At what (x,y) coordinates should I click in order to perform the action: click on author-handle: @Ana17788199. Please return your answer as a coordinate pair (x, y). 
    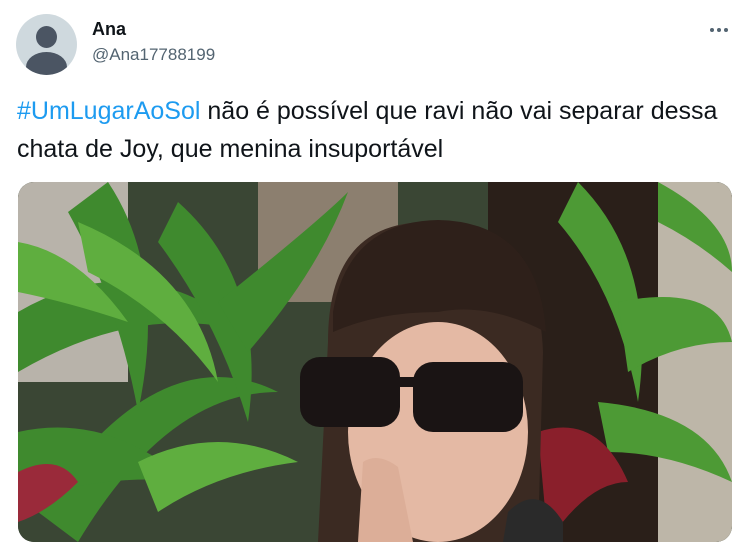
    Looking at the image, I should click on (153, 55).